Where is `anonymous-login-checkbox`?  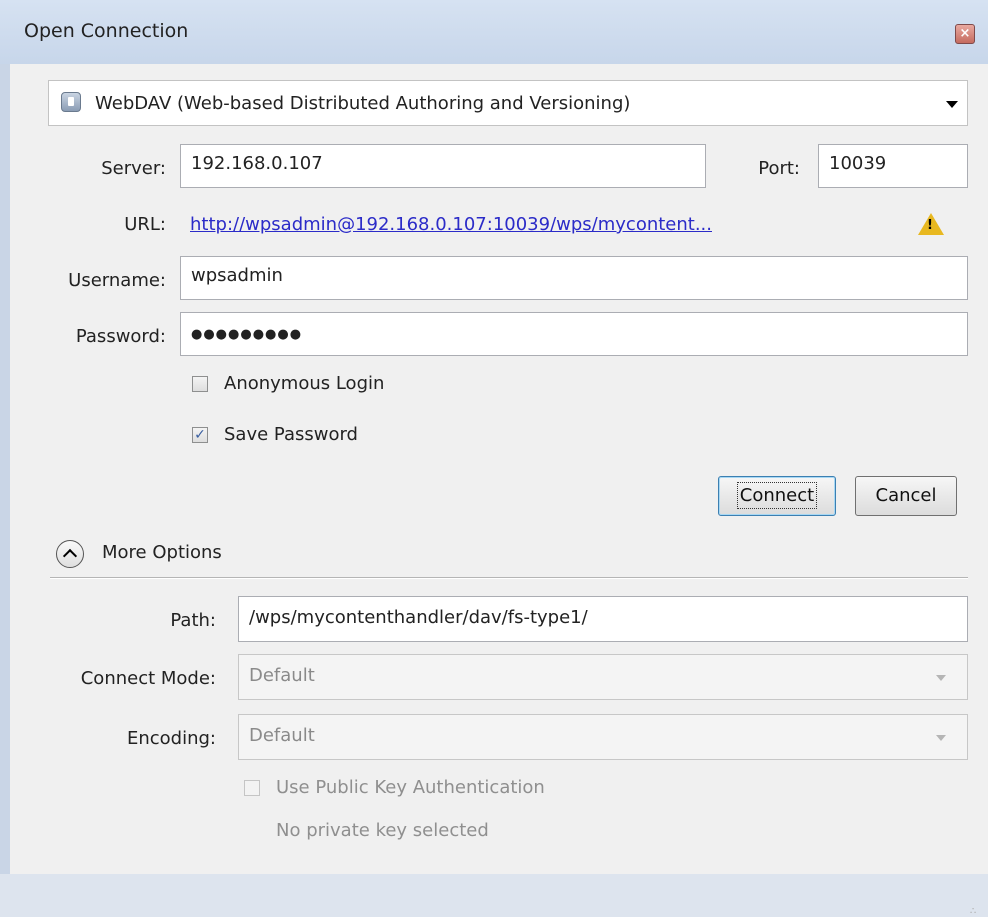 anonymous-login-checkbox is located at coordinates (200, 384).